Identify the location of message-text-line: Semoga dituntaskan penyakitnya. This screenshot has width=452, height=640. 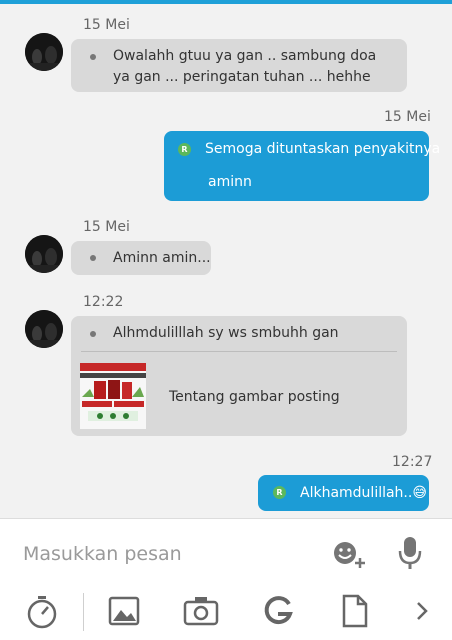
(323, 149).